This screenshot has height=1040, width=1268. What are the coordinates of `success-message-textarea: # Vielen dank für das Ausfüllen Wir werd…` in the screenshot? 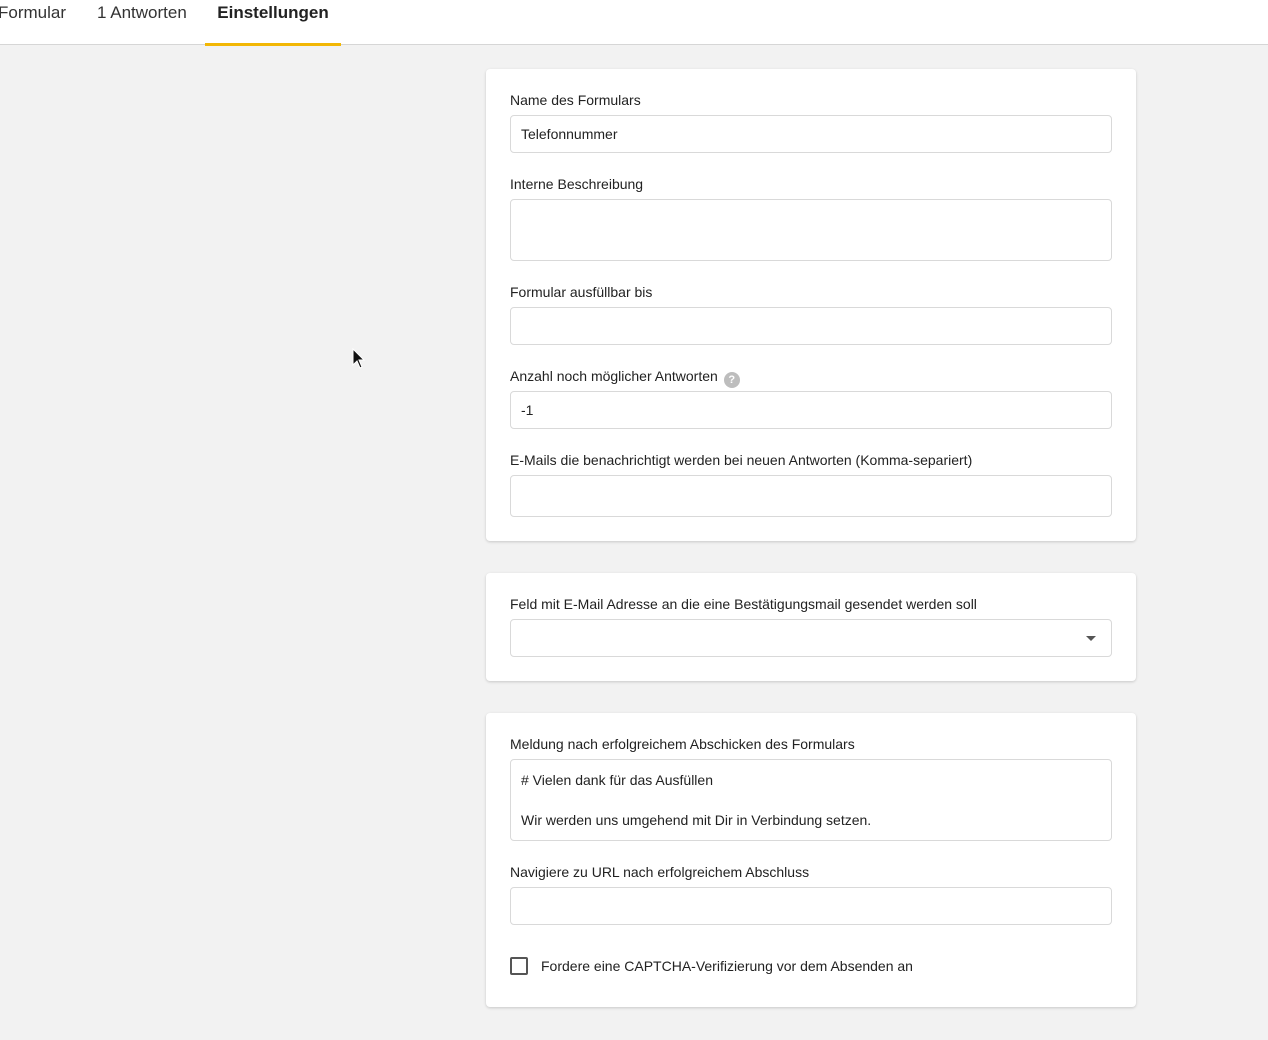 It's located at (811, 800).